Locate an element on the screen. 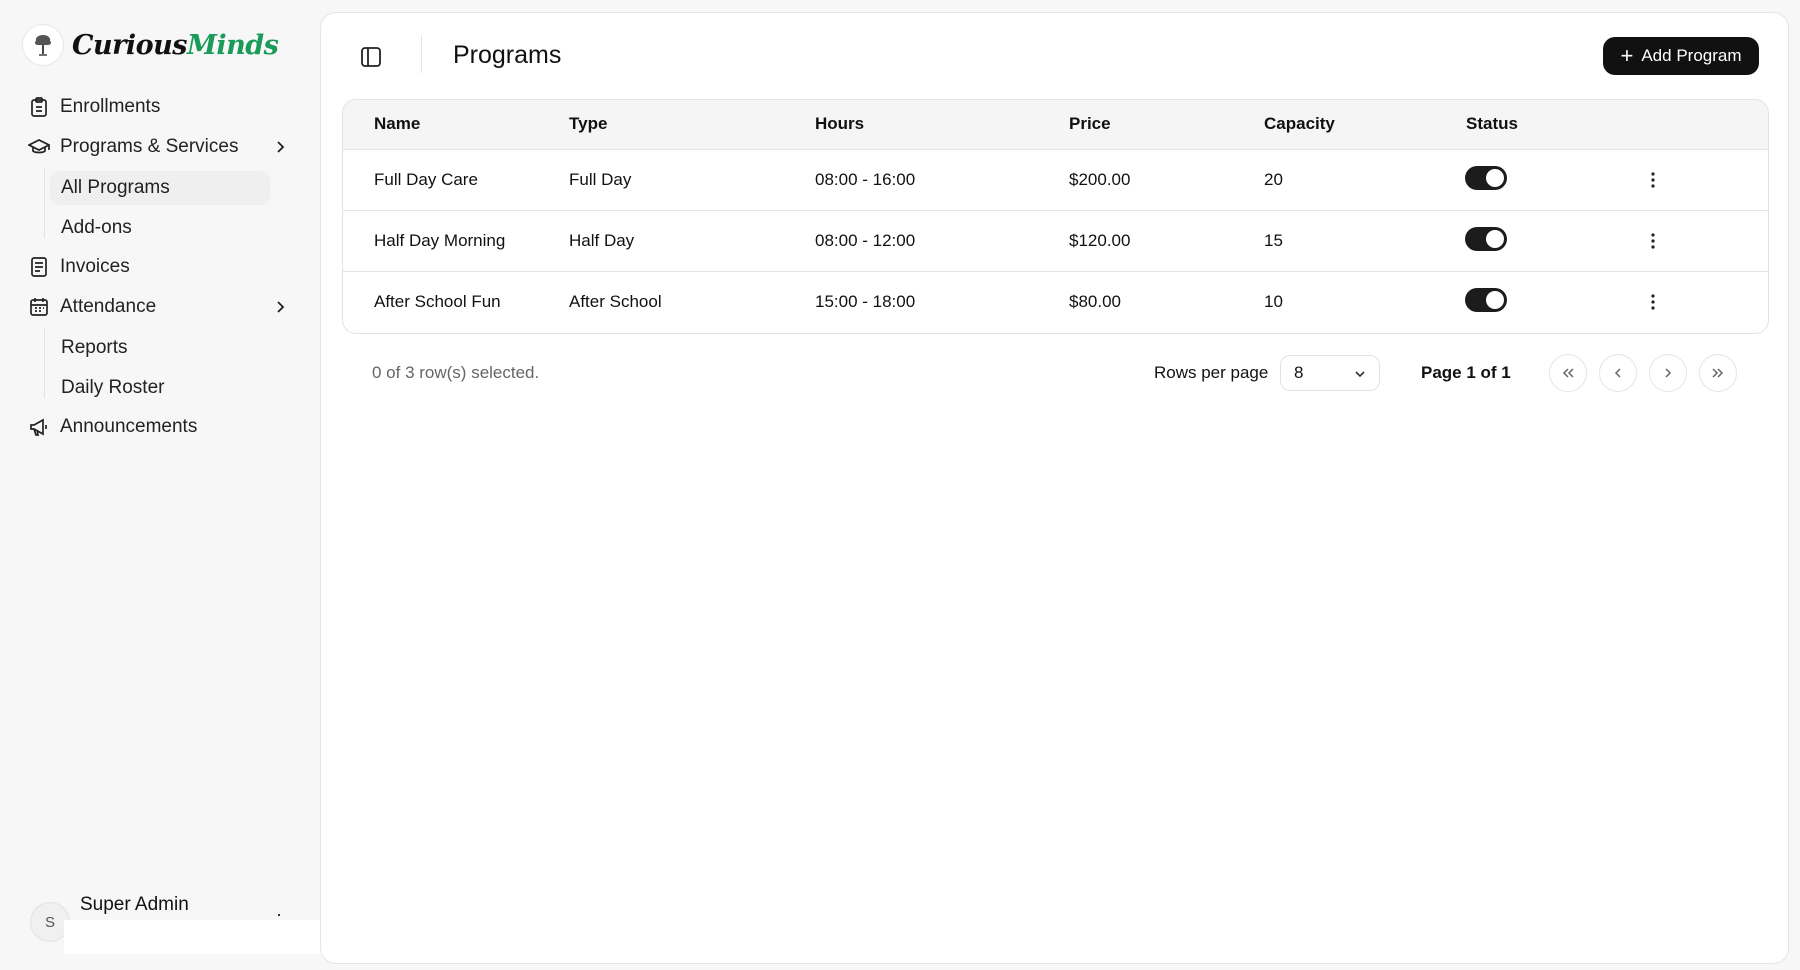  cell-capacity: 15 is located at coordinates (1273, 240).